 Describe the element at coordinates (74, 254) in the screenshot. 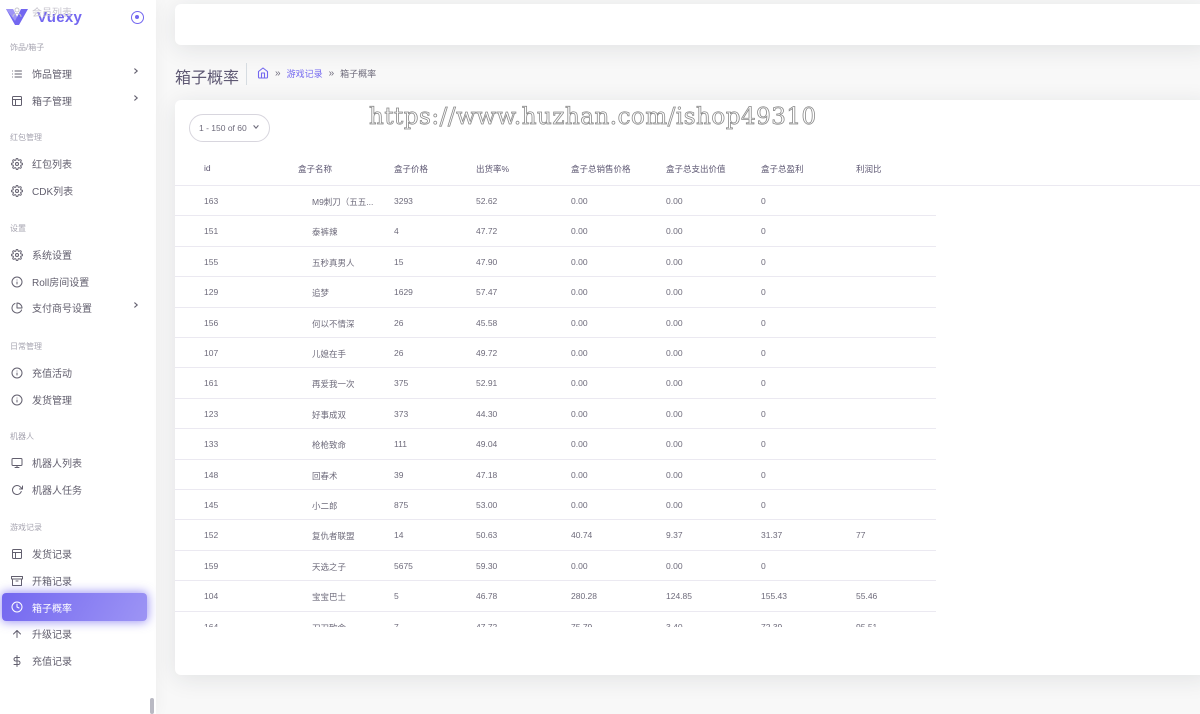

I see `sidebar-item: 系统设置` at that location.